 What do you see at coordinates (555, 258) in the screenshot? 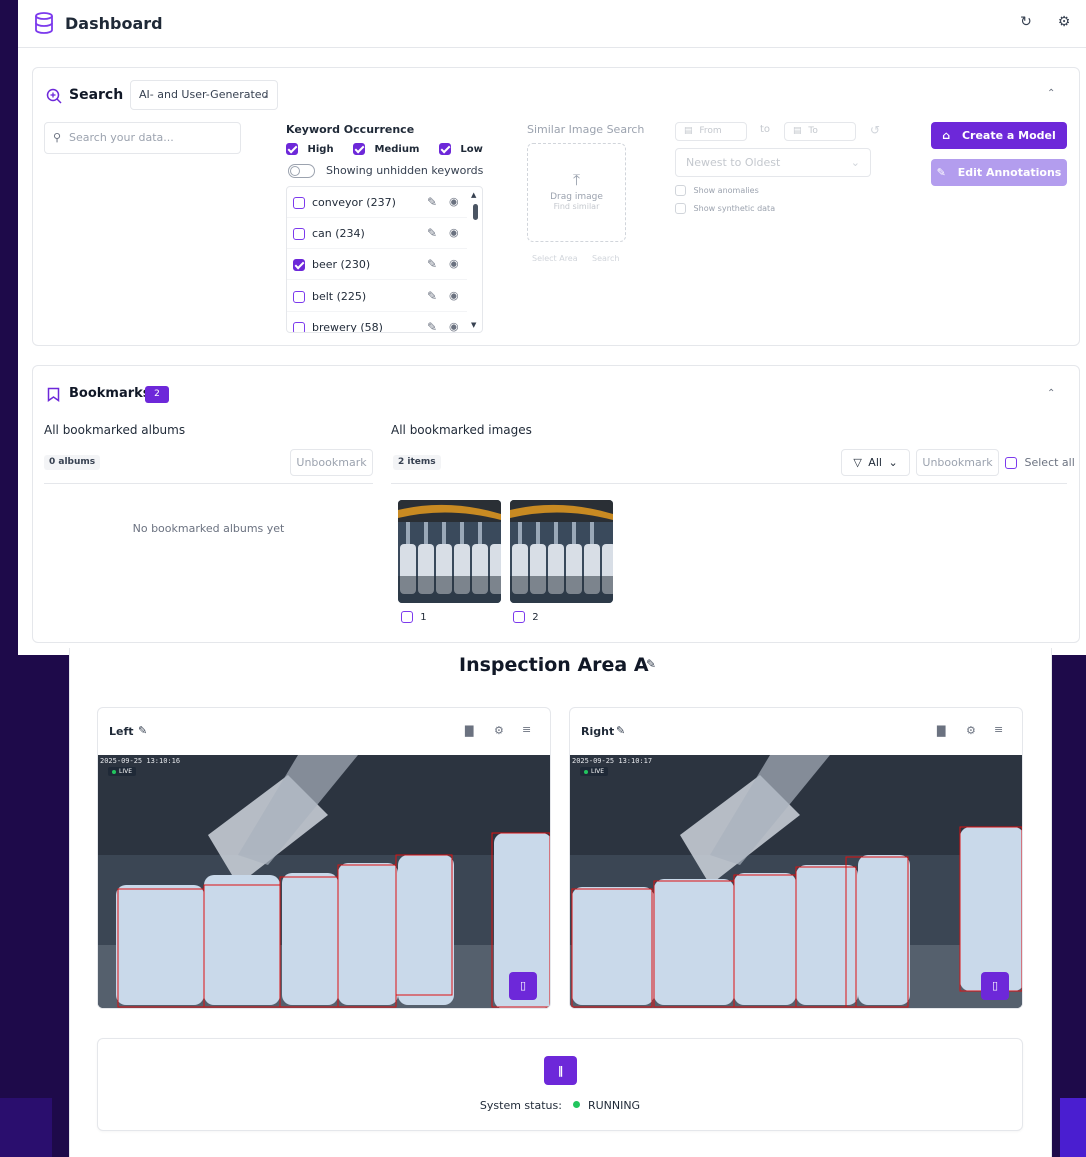
I see `select-area-link: Select Area` at bounding box center [555, 258].